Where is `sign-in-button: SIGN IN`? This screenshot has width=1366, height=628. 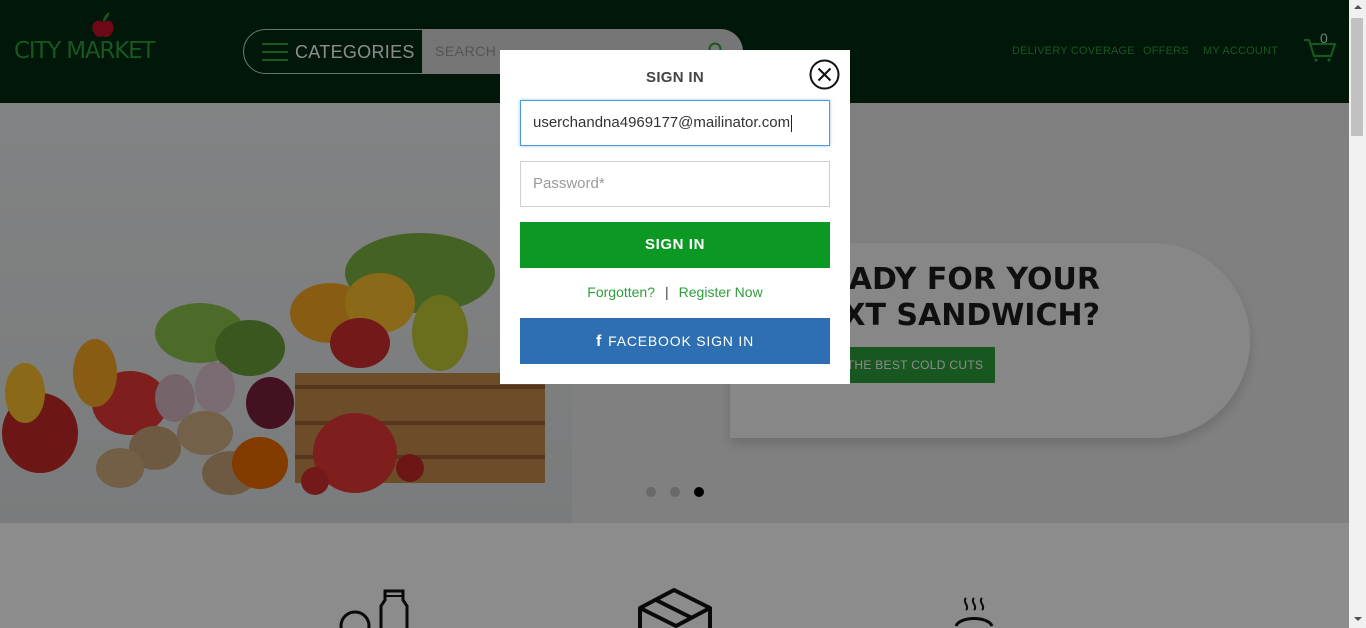 sign-in-button: SIGN IN is located at coordinates (675, 245).